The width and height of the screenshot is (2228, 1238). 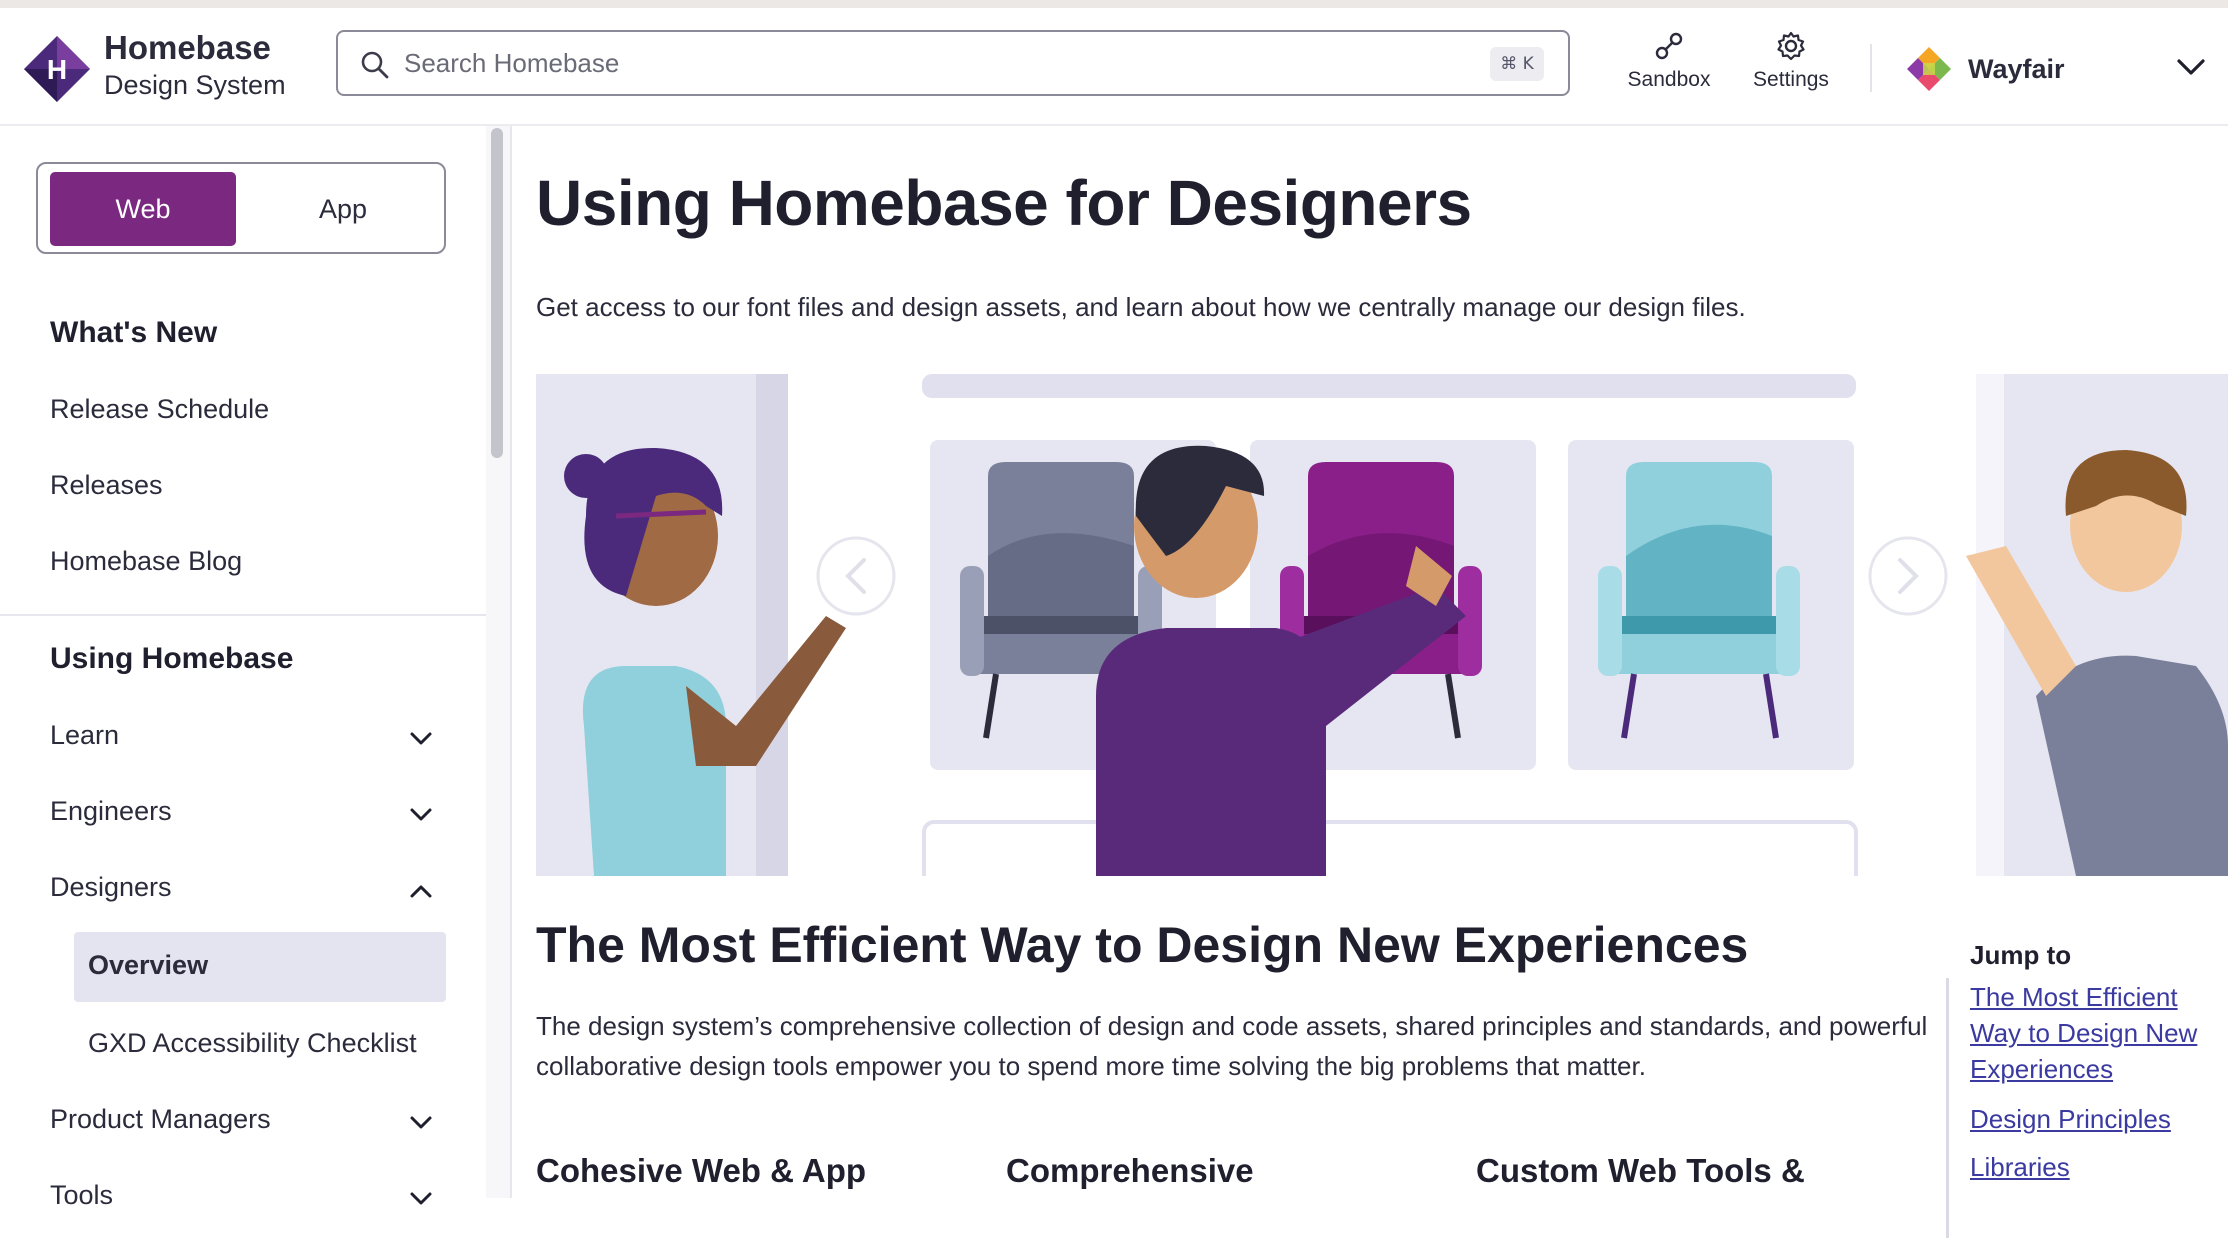 I want to click on toggle-web: Web, so click(x=143, y=209).